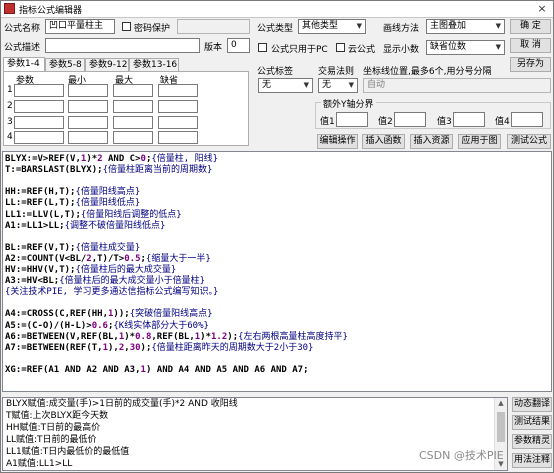 The image size is (554, 473). I want to click on code-token: );, so click(146, 347).